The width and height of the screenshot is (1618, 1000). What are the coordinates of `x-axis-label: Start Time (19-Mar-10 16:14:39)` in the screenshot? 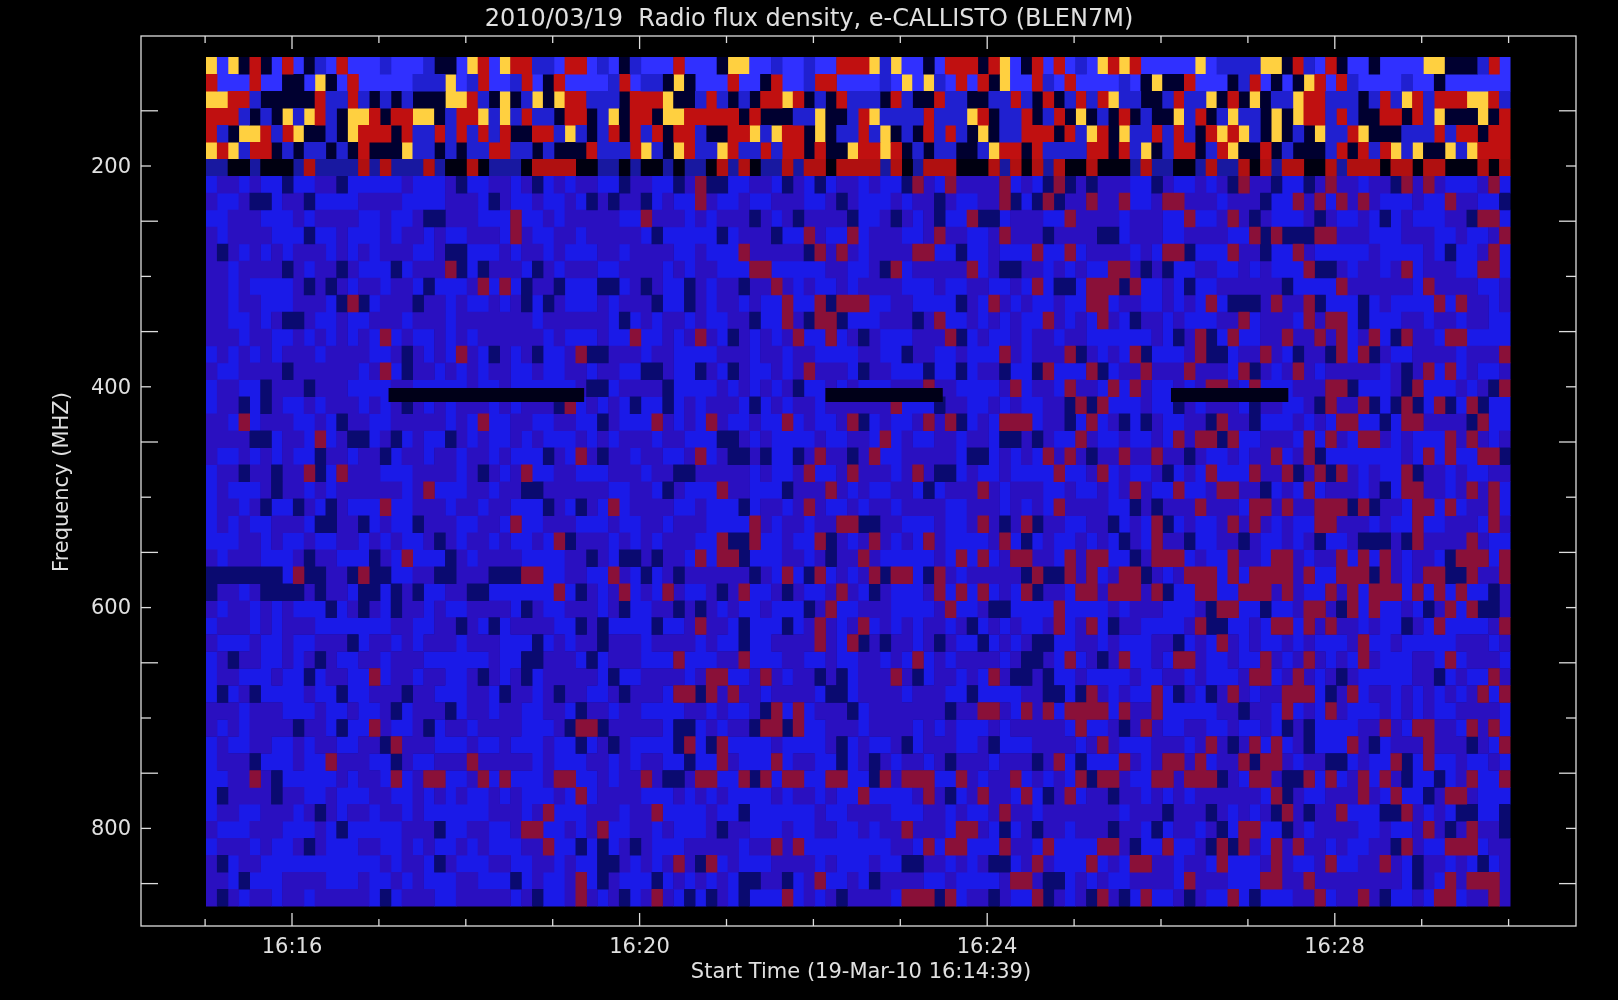 It's located at (861, 971).